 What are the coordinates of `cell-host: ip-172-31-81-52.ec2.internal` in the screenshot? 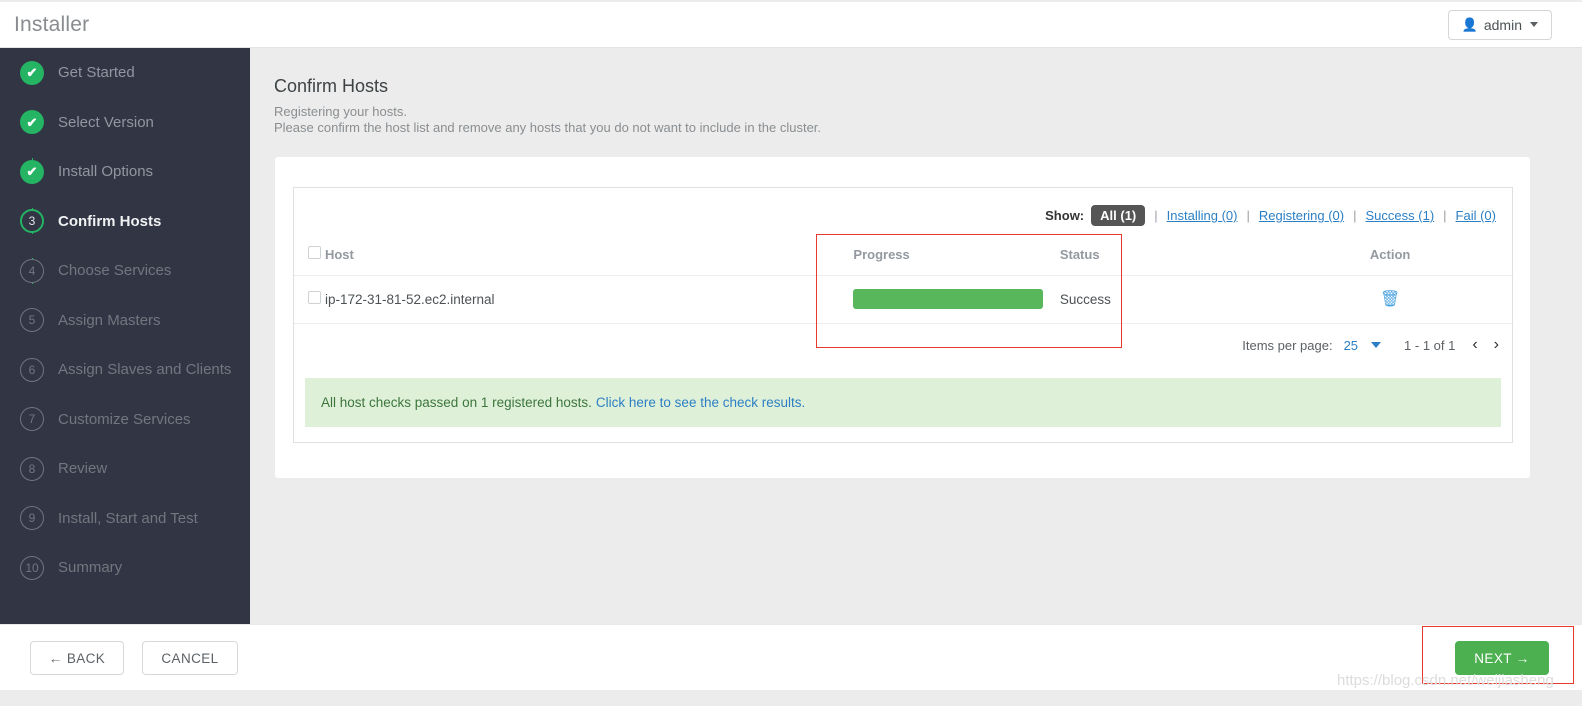 It's located at (589, 299).